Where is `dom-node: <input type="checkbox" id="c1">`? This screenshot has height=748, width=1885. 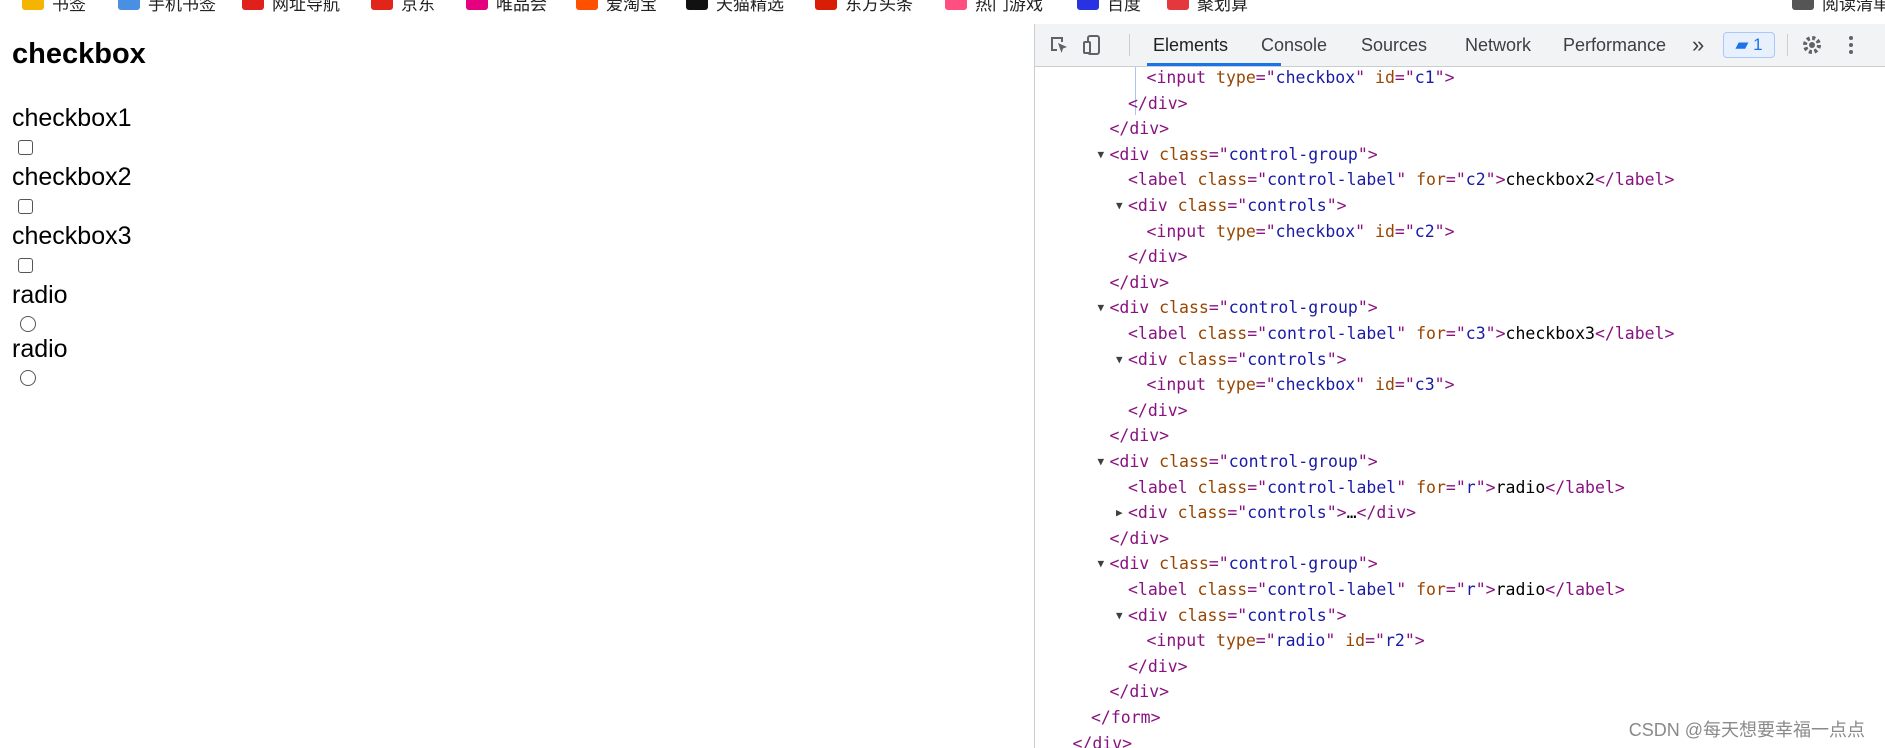 dom-node: <input type="checkbox" id="c1"> is located at coordinates (1301, 78).